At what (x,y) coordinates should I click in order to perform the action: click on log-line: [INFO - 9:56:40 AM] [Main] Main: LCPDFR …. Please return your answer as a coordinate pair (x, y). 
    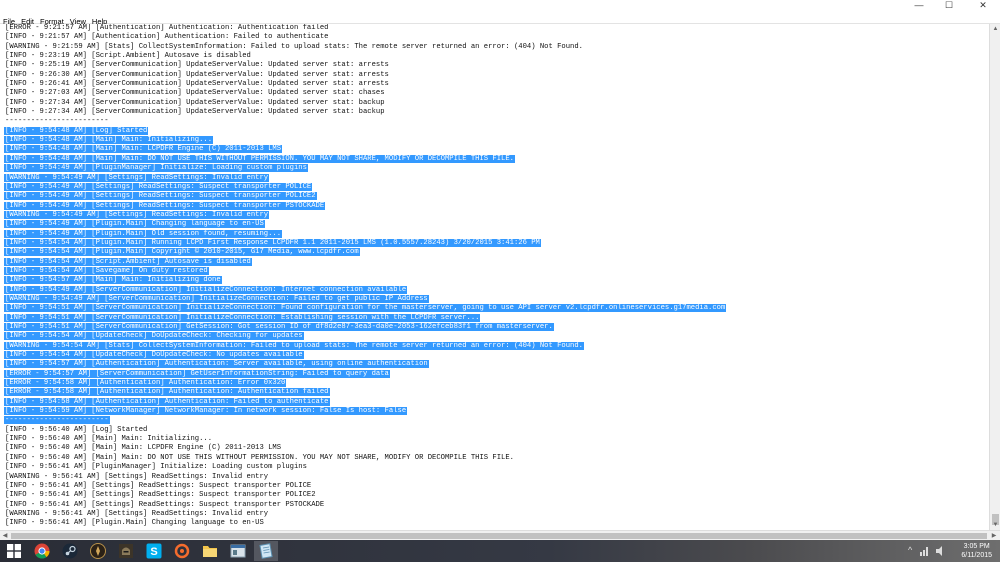
    Looking at the image, I should click on (496, 448).